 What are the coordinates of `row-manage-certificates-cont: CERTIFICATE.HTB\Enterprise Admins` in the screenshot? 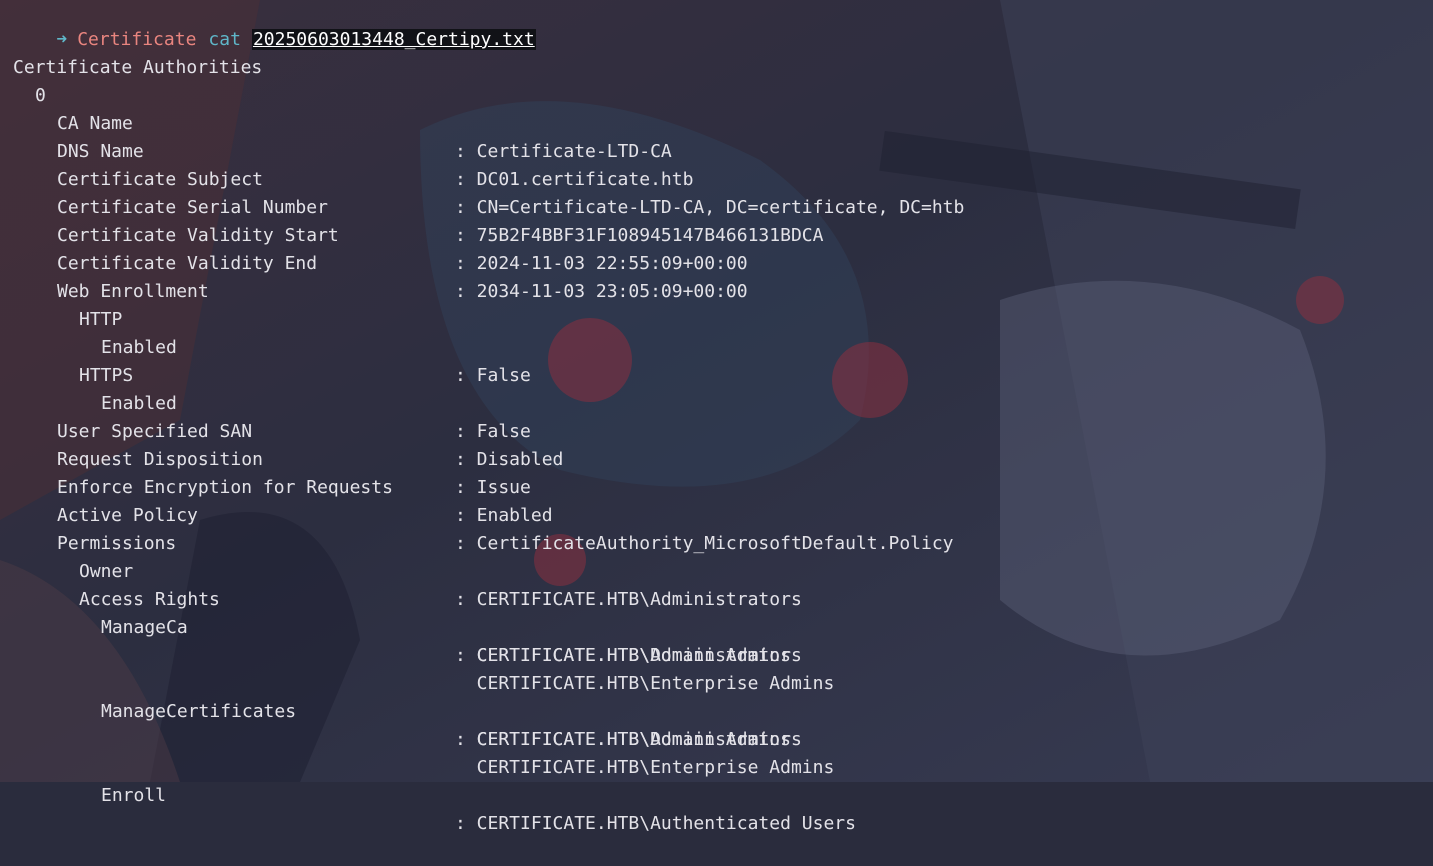 It's located at (645, 767).